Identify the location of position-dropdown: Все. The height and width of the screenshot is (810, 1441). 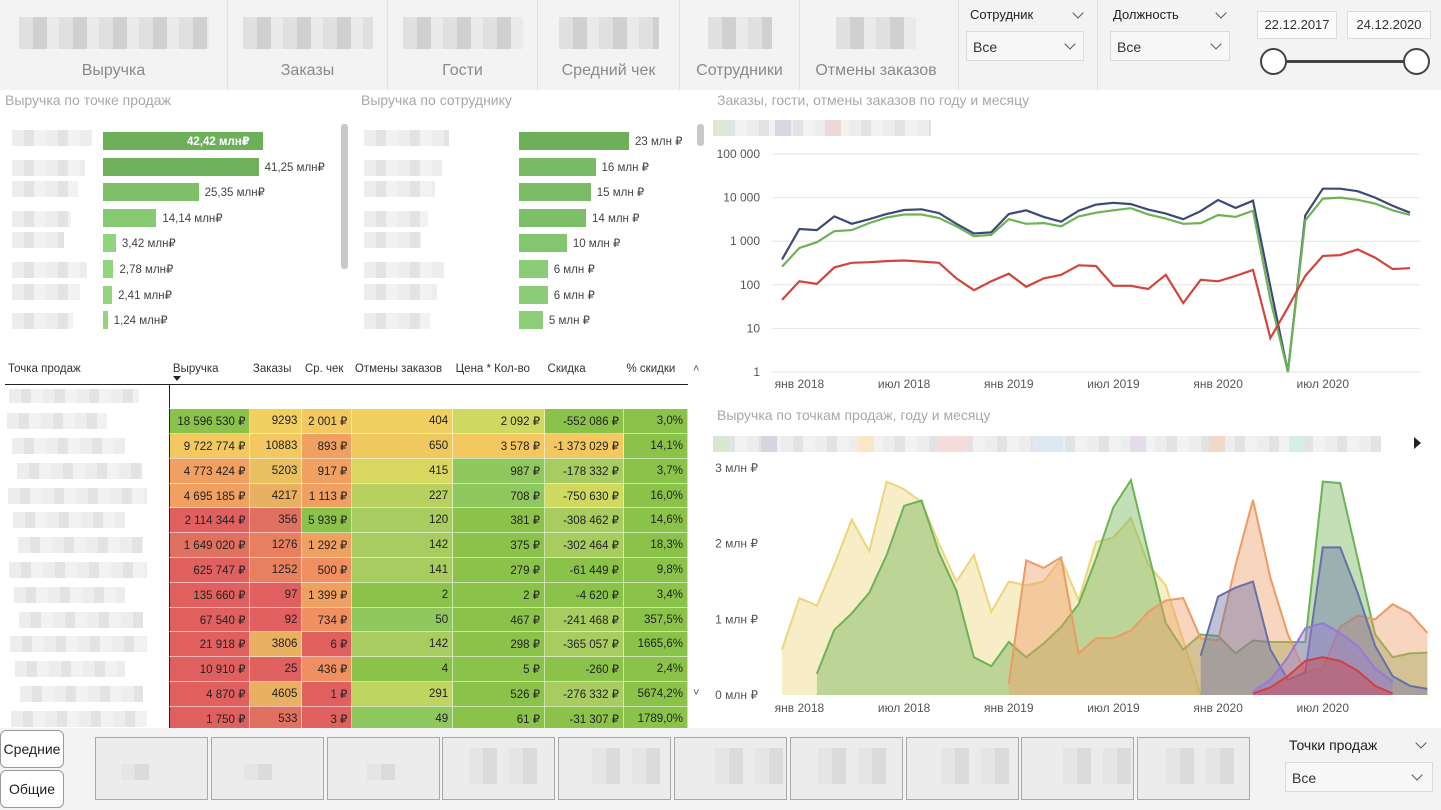
(1170, 46).